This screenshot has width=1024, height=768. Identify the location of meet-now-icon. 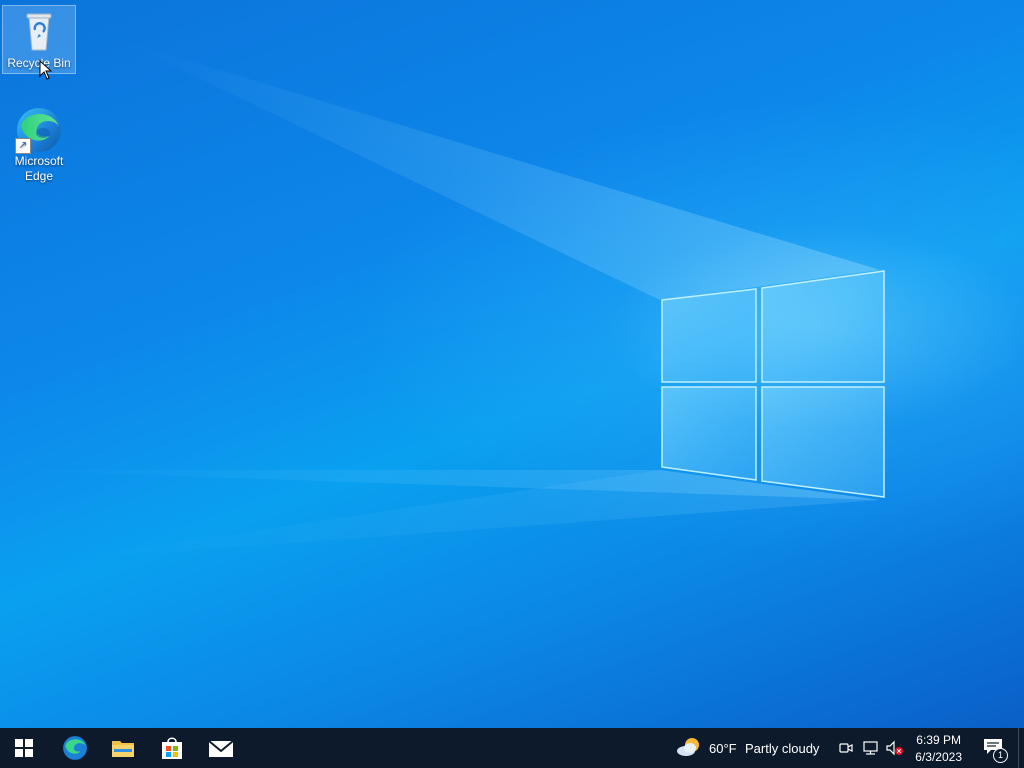
(846, 748).